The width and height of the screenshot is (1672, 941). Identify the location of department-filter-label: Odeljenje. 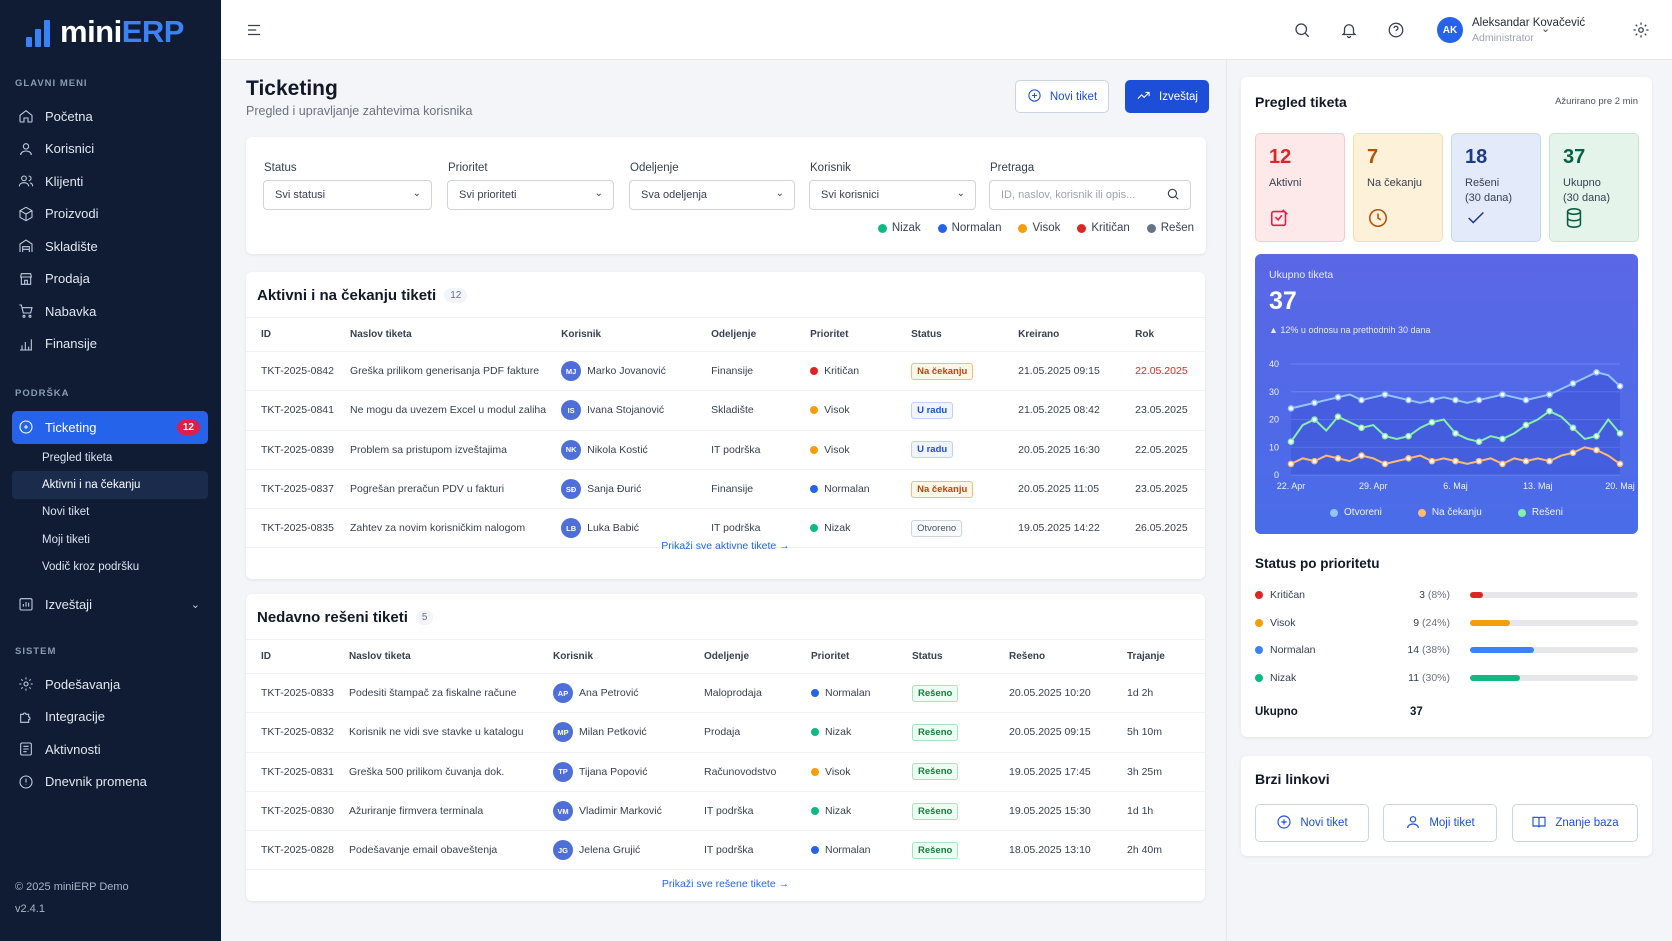
(654, 168).